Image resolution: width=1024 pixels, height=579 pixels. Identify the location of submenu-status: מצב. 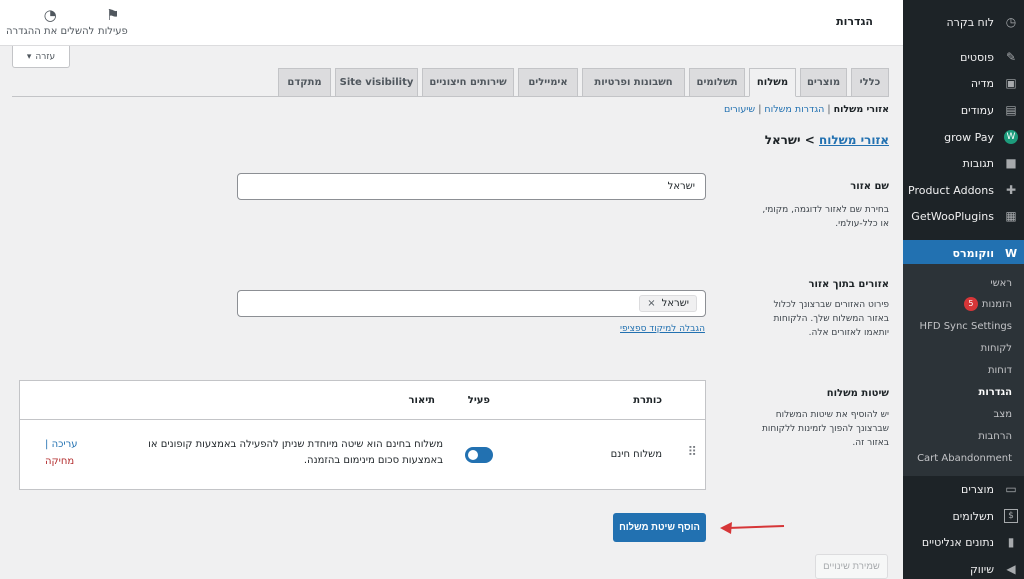
(963, 414).